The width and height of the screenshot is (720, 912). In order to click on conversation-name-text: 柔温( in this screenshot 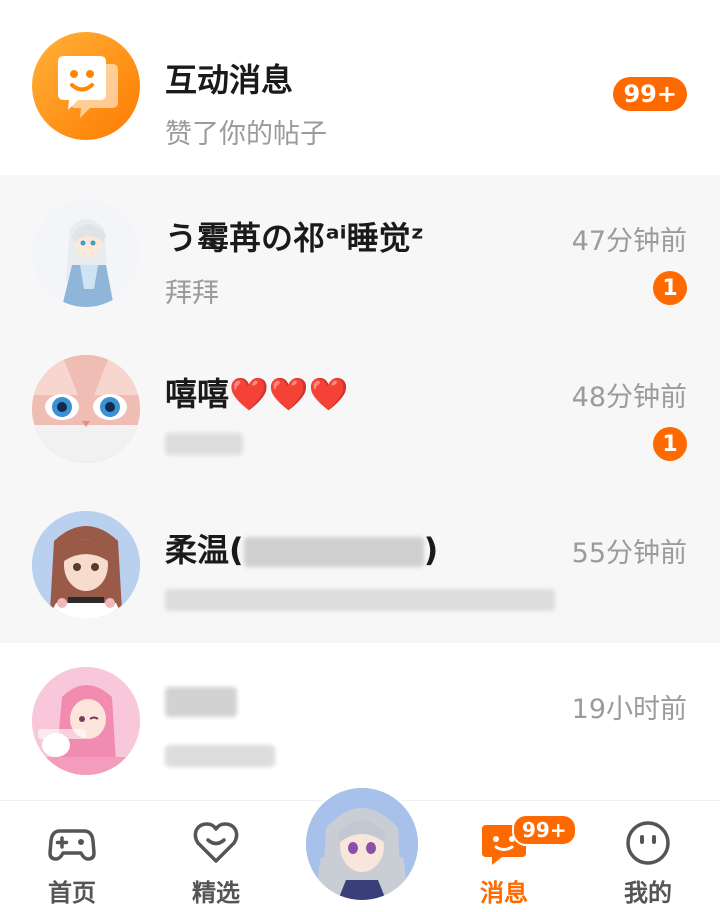, I will do `click(204, 550)`.